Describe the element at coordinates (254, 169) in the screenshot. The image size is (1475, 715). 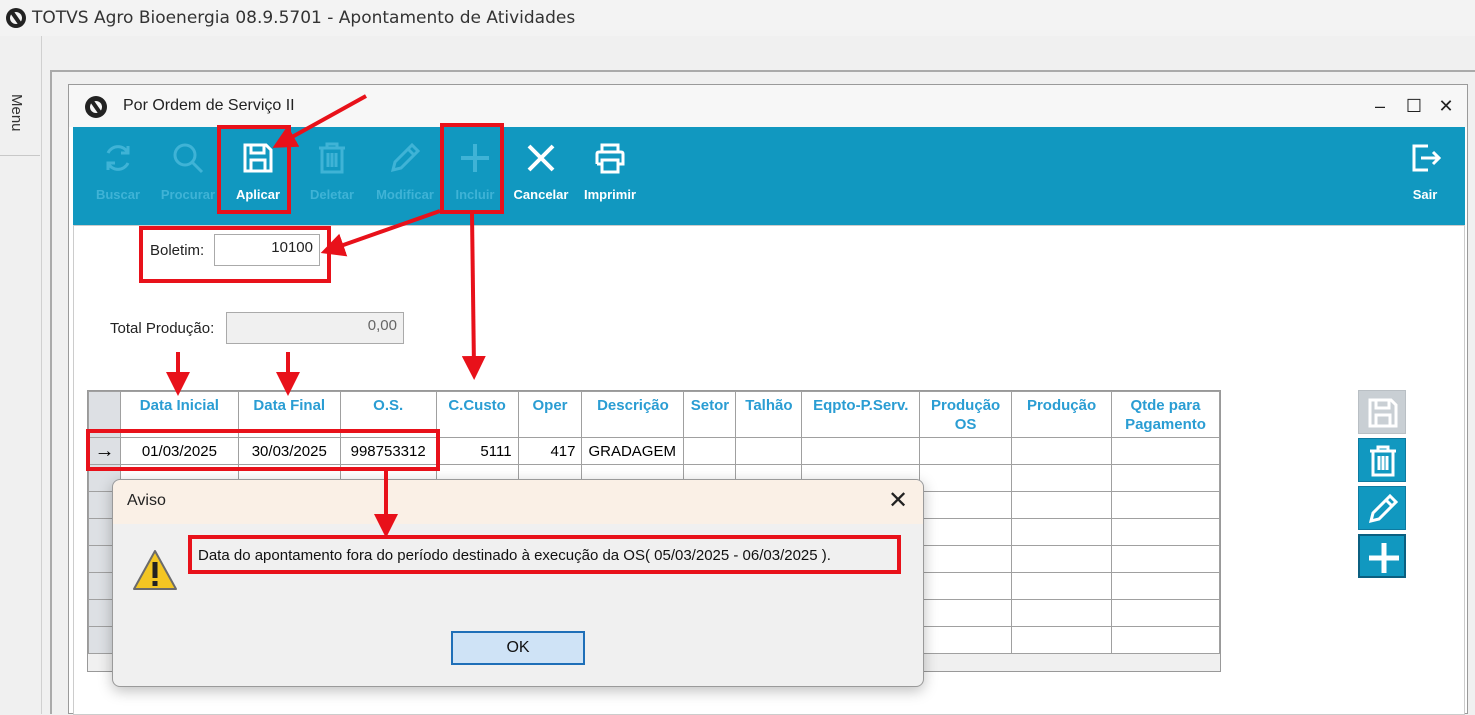
I see `annotation-box-aplicar` at that location.